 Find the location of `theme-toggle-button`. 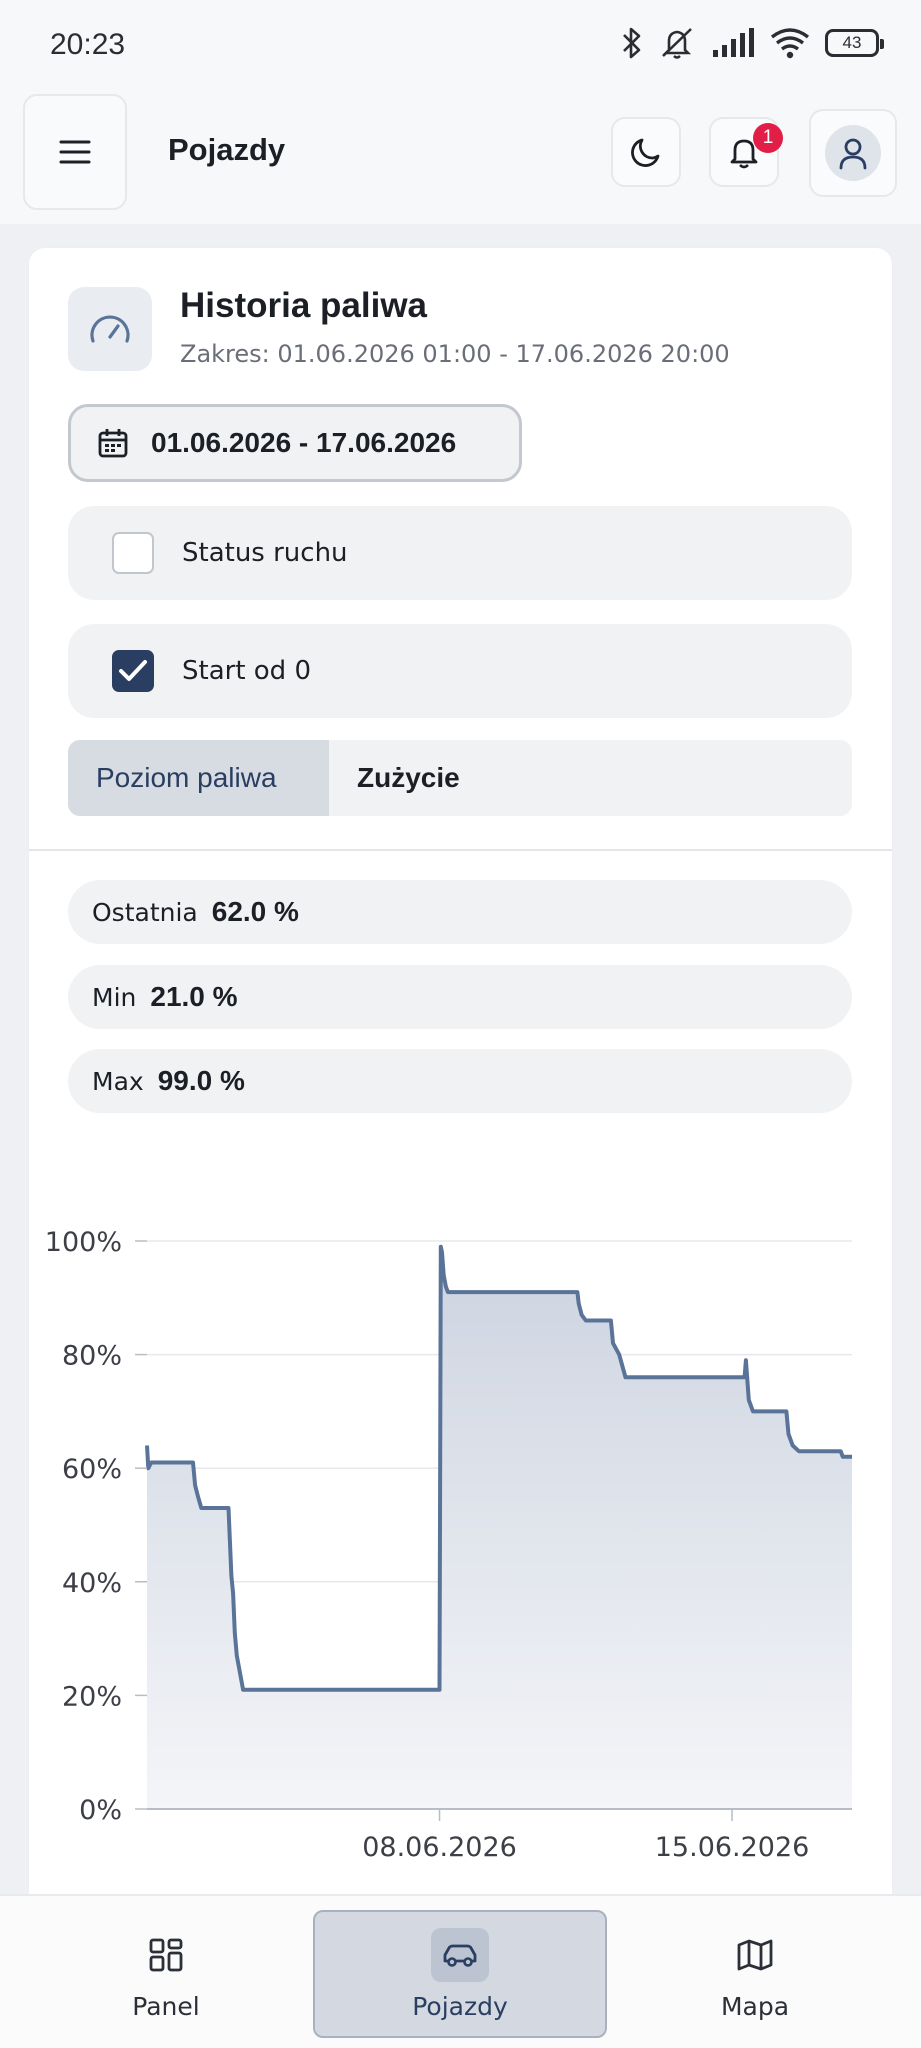

theme-toggle-button is located at coordinates (646, 152).